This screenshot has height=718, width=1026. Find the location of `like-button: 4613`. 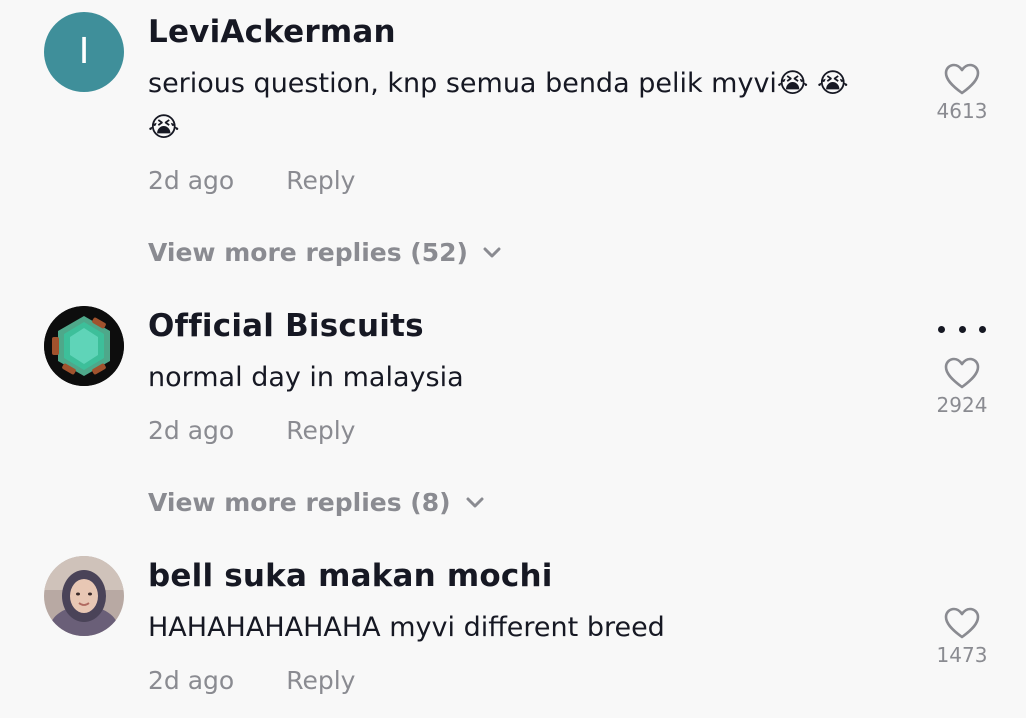

like-button: 4613 is located at coordinates (962, 92).